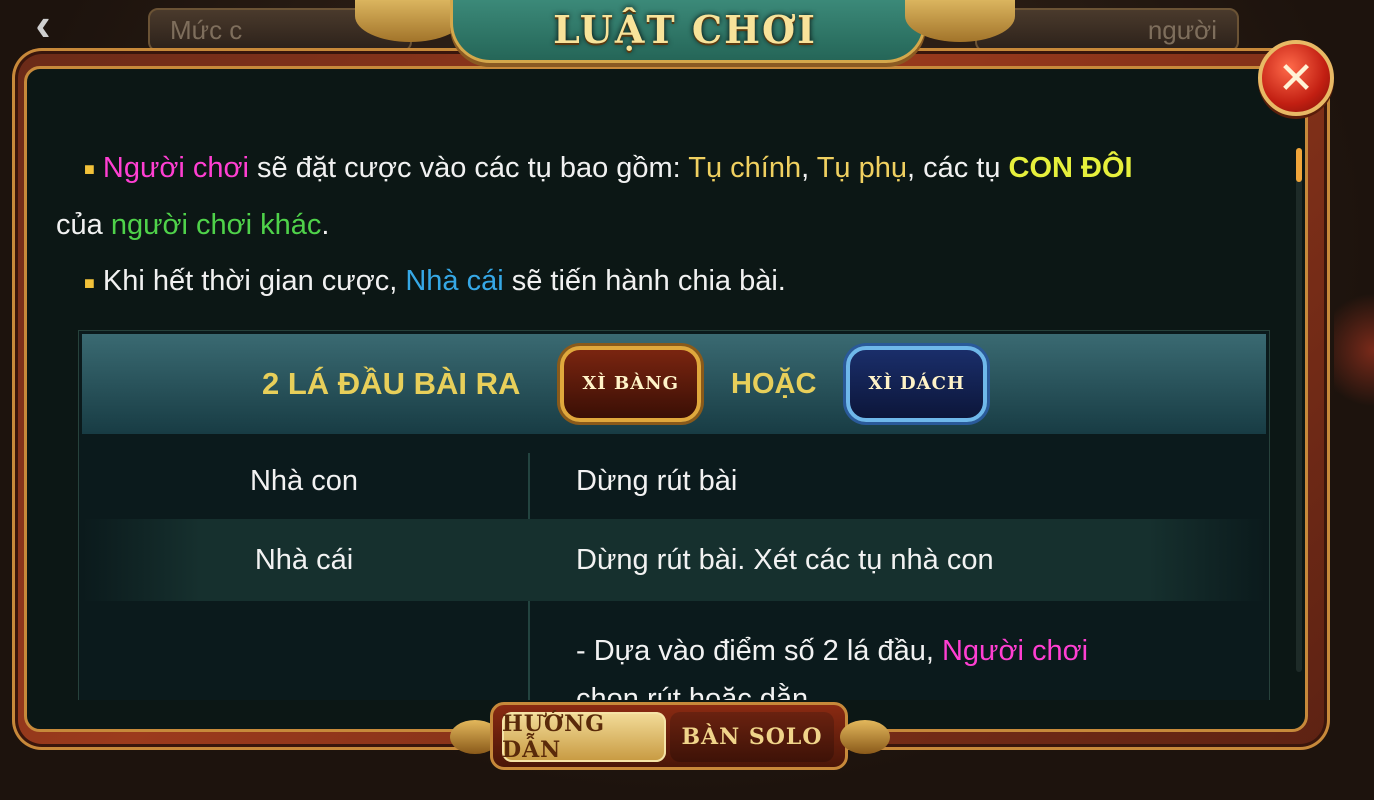 Image resolution: width=1374 pixels, height=800 pixels. What do you see at coordinates (916, 384) in the screenshot?
I see `xi-dach-badge: XÌ DÁCH` at bounding box center [916, 384].